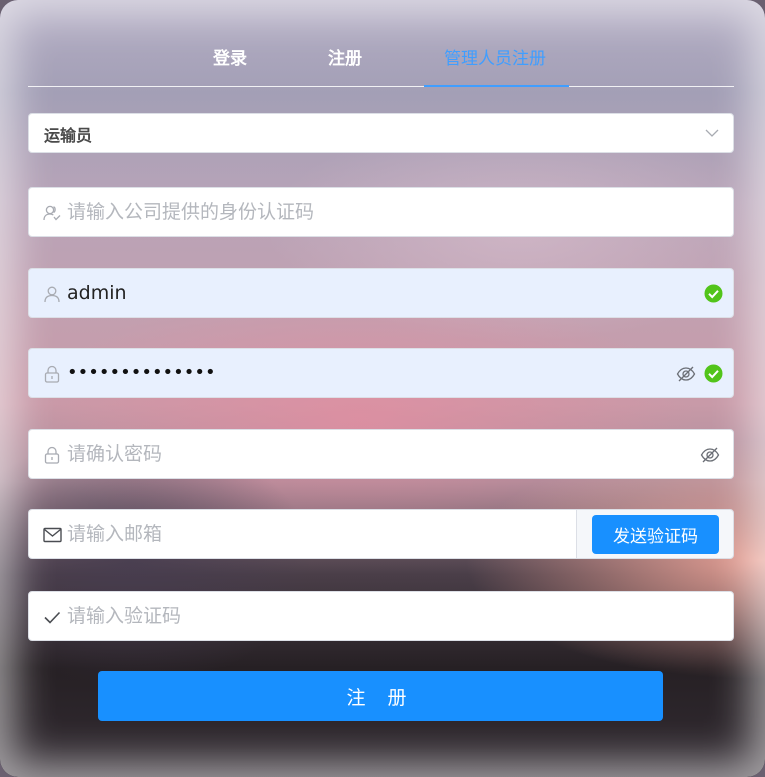 The image size is (765, 777). What do you see at coordinates (68, 135) in the screenshot?
I see `role-select-value: 运输员` at bounding box center [68, 135].